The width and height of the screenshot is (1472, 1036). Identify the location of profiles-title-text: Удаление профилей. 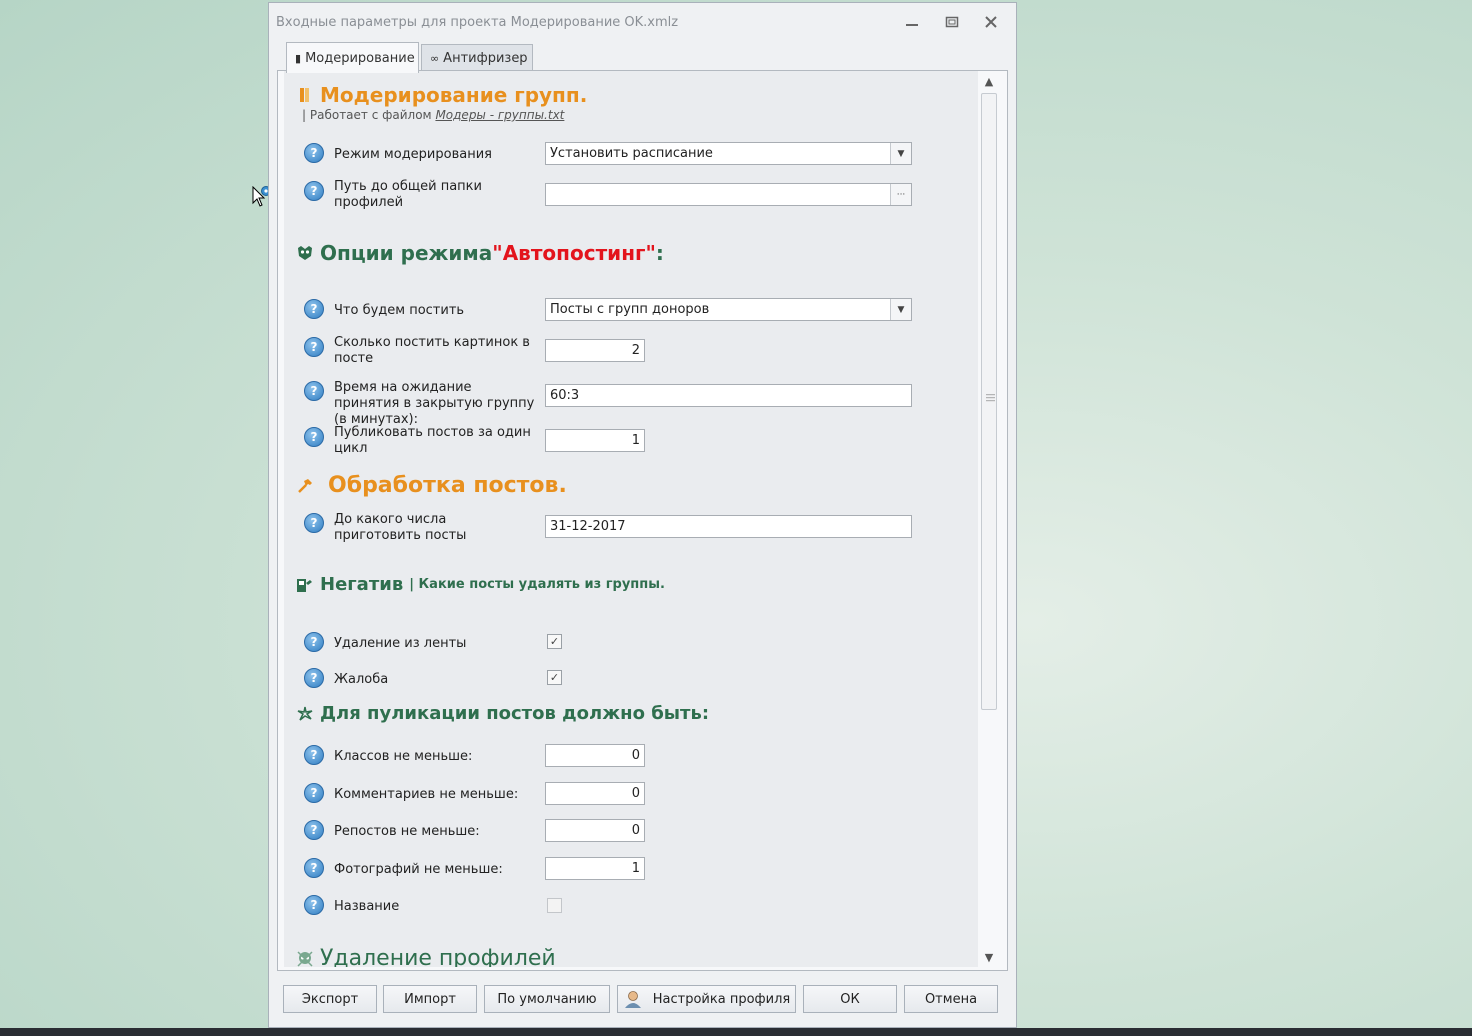
(438, 956).